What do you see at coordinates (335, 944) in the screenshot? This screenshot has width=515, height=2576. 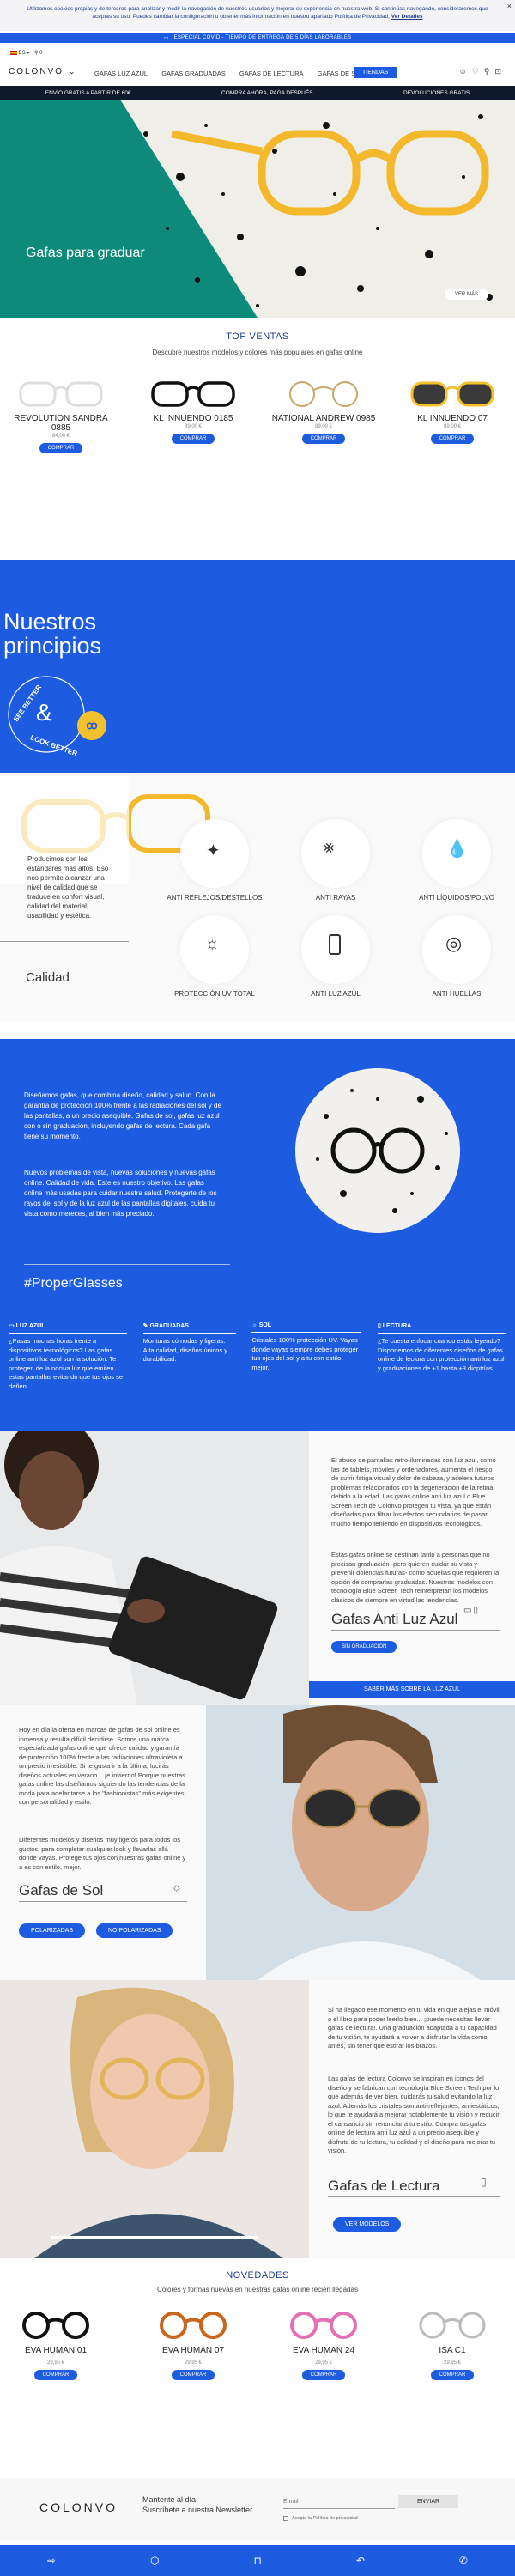 I see `phone-icon` at bounding box center [335, 944].